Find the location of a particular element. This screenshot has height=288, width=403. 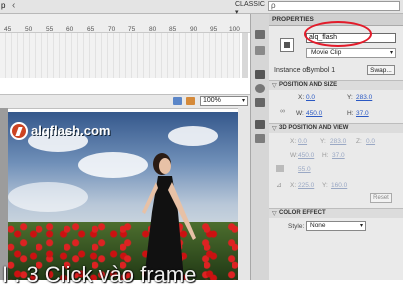

section-3d-position-view: ▽ 3D POSITION AND VIEW is located at coordinates (336, 128).